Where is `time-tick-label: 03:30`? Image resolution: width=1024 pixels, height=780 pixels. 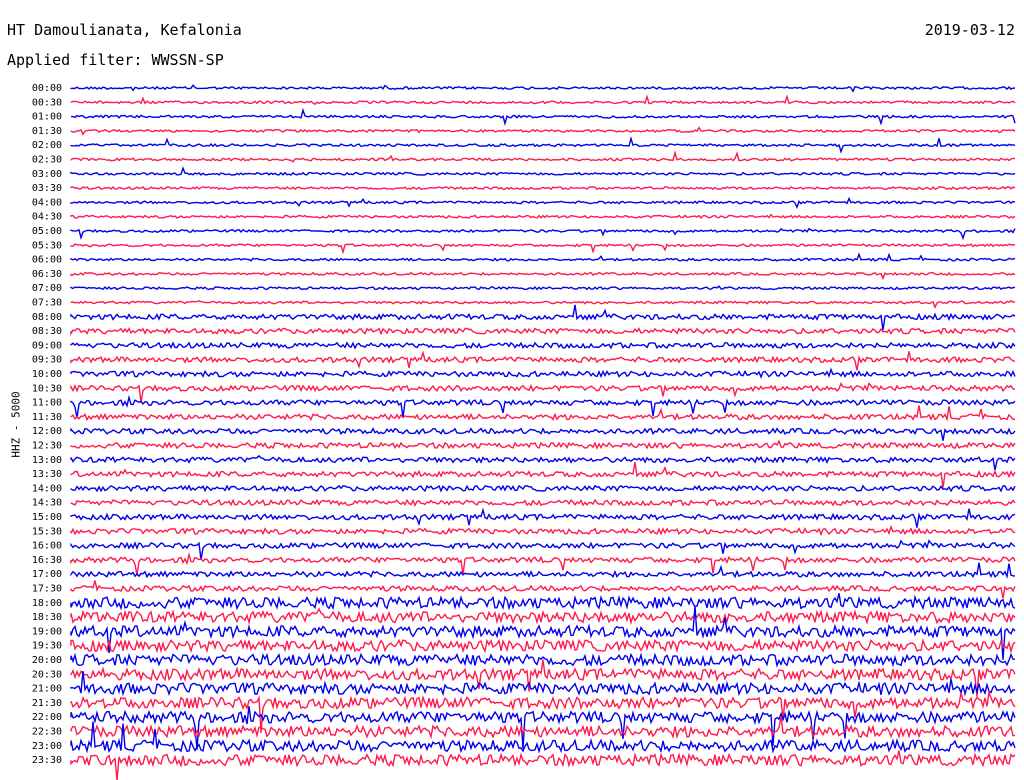
time-tick-label: 03:30 is located at coordinates (47, 188).